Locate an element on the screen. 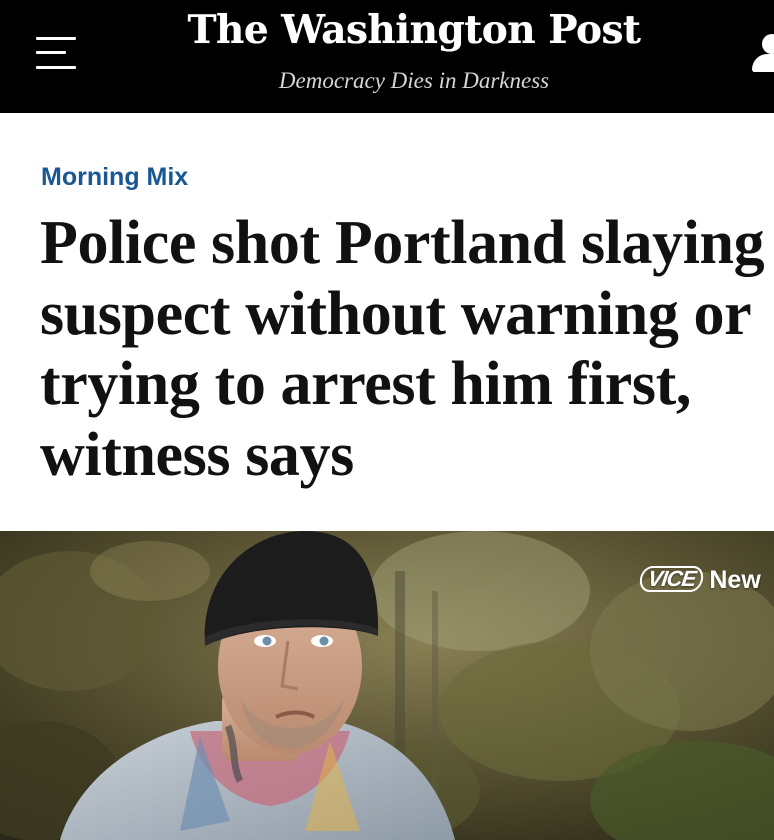 The image size is (774, 840). masthead-logo: The Washington Post is located at coordinates (387, 30).